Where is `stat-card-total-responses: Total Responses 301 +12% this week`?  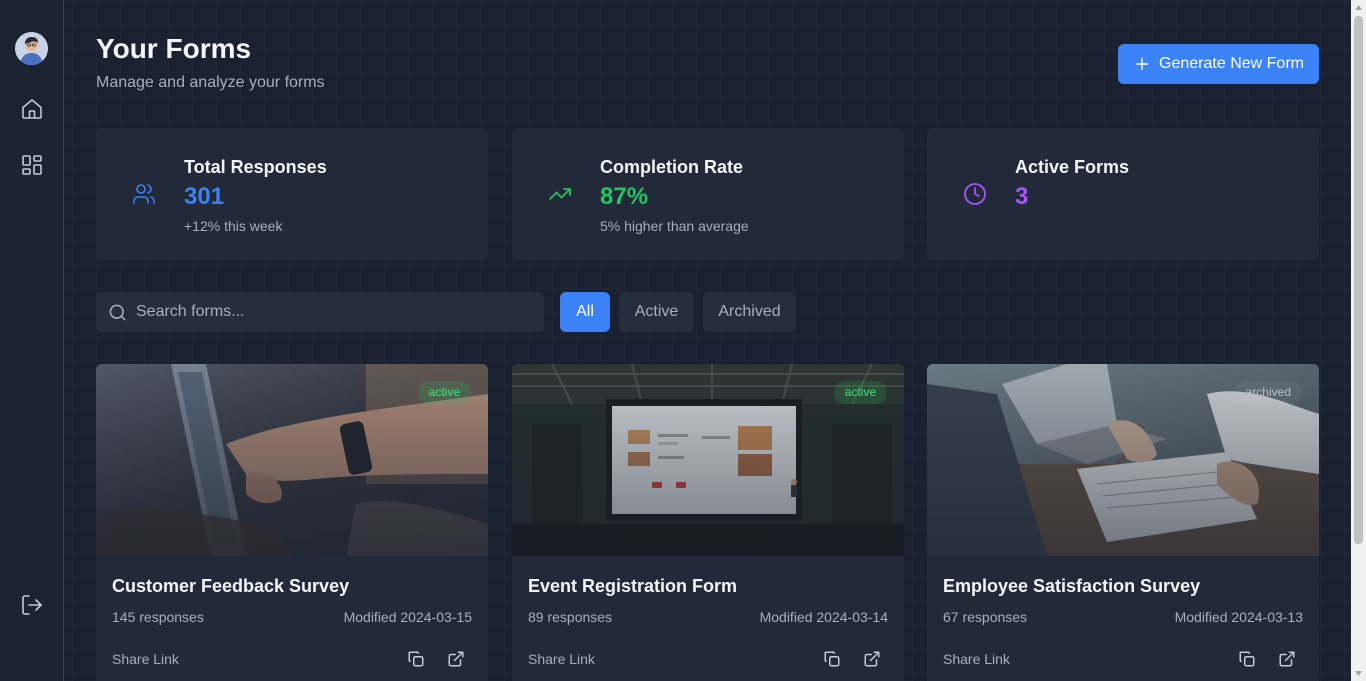
stat-card-total-responses: Total Responses 301 +12% this week is located at coordinates (292, 194).